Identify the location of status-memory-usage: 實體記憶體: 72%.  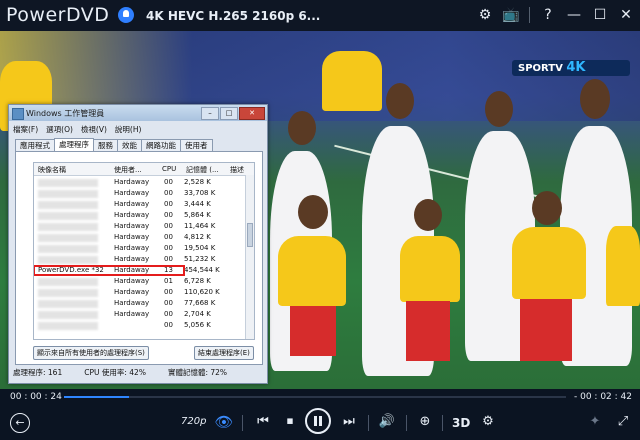
(197, 372).